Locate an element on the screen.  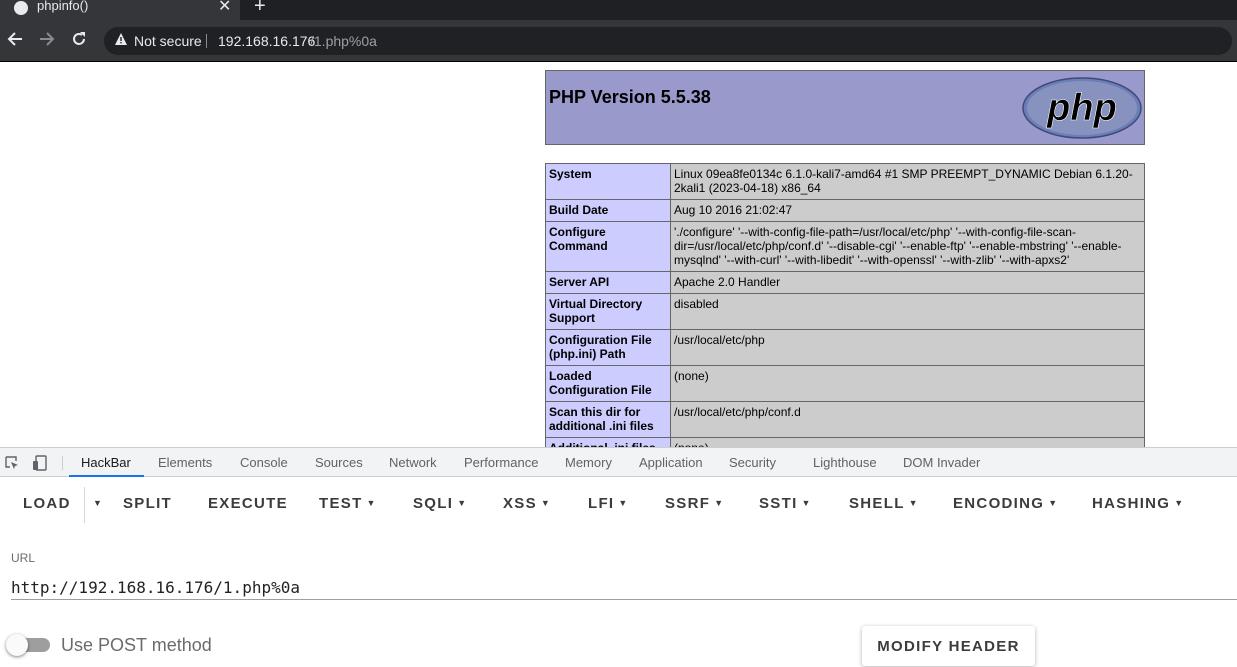
execute-button: EXECUTE is located at coordinates (248, 503).